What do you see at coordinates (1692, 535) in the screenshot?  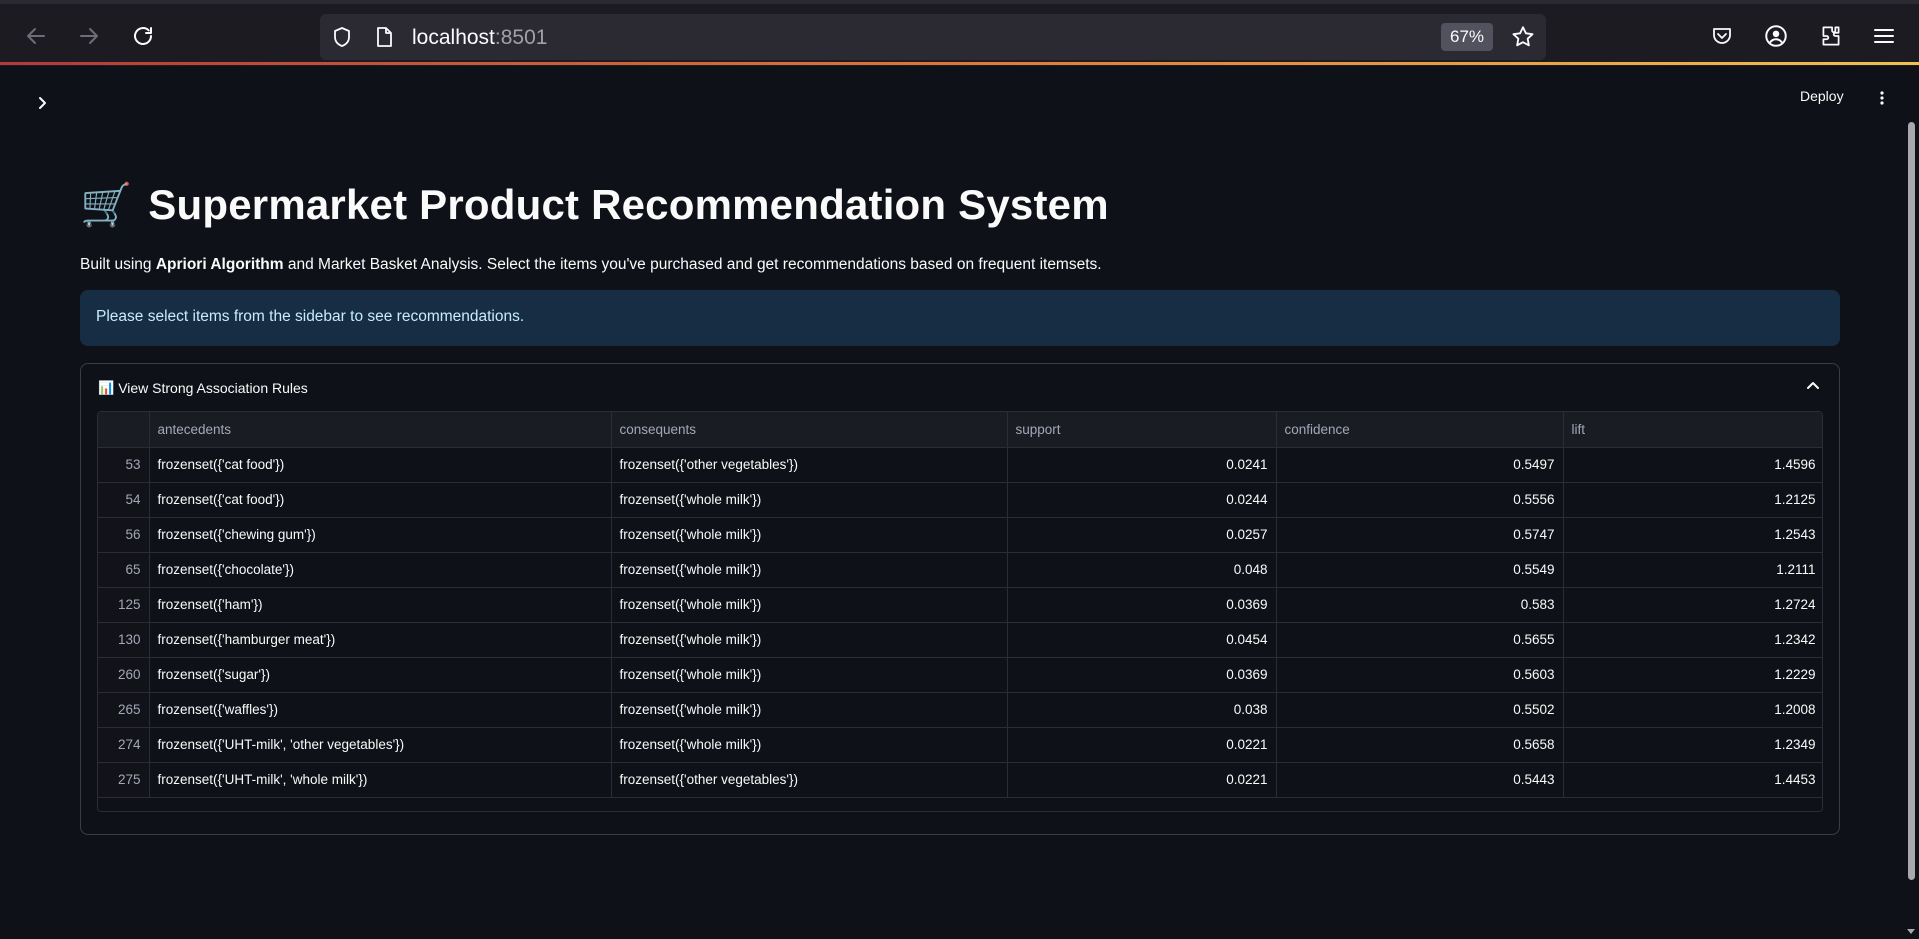 I see `lift-cell: 1.2543` at bounding box center [1692, 535].